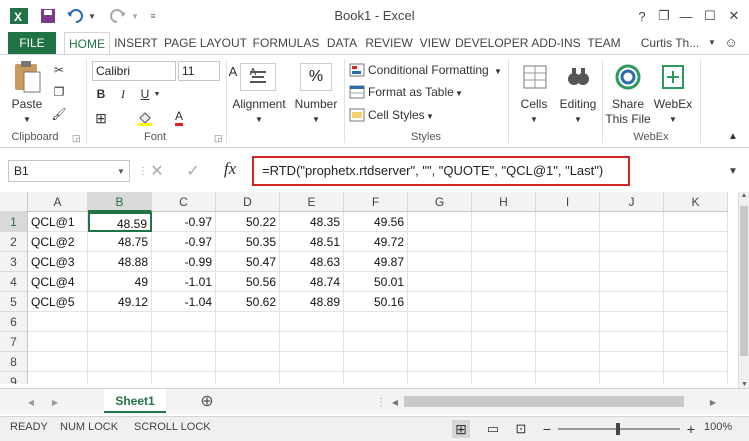 This screenshot has width=749, height=441. I want to click on cell-a5: QCL@5, so click(58, 302).